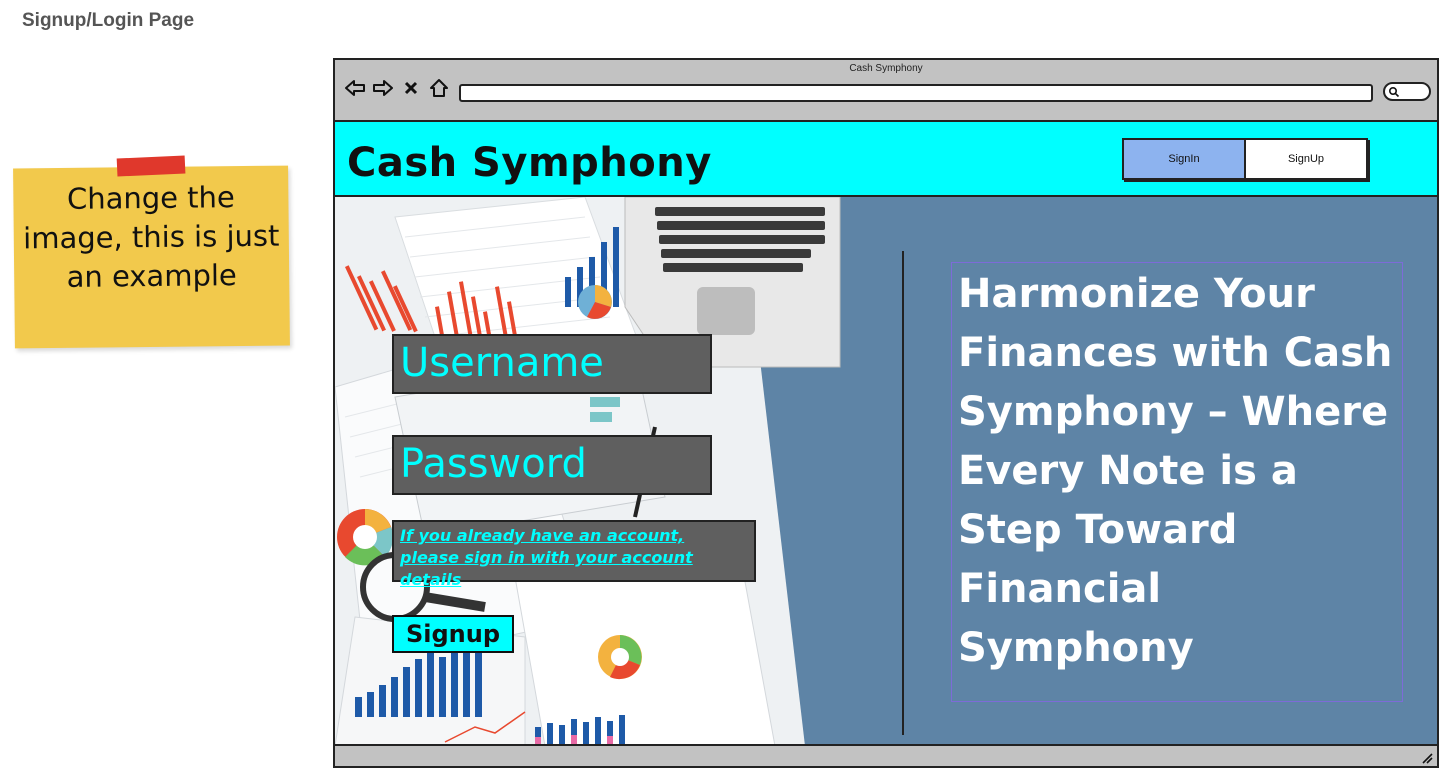  What do you see at coordinates (453, 634) in the screenshot?
I see `signup-button: Signup` at bounding box center [453, 634].